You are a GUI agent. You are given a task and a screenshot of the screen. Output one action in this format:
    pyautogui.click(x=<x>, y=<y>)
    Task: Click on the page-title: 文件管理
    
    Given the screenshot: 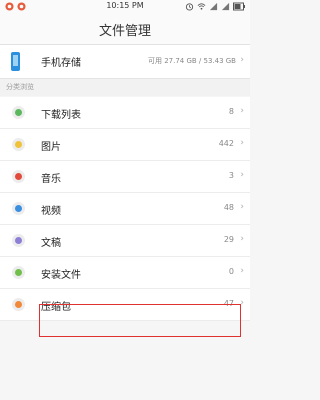 What is the action you would take?
    pyautogui.click(x=124, y=31)
    